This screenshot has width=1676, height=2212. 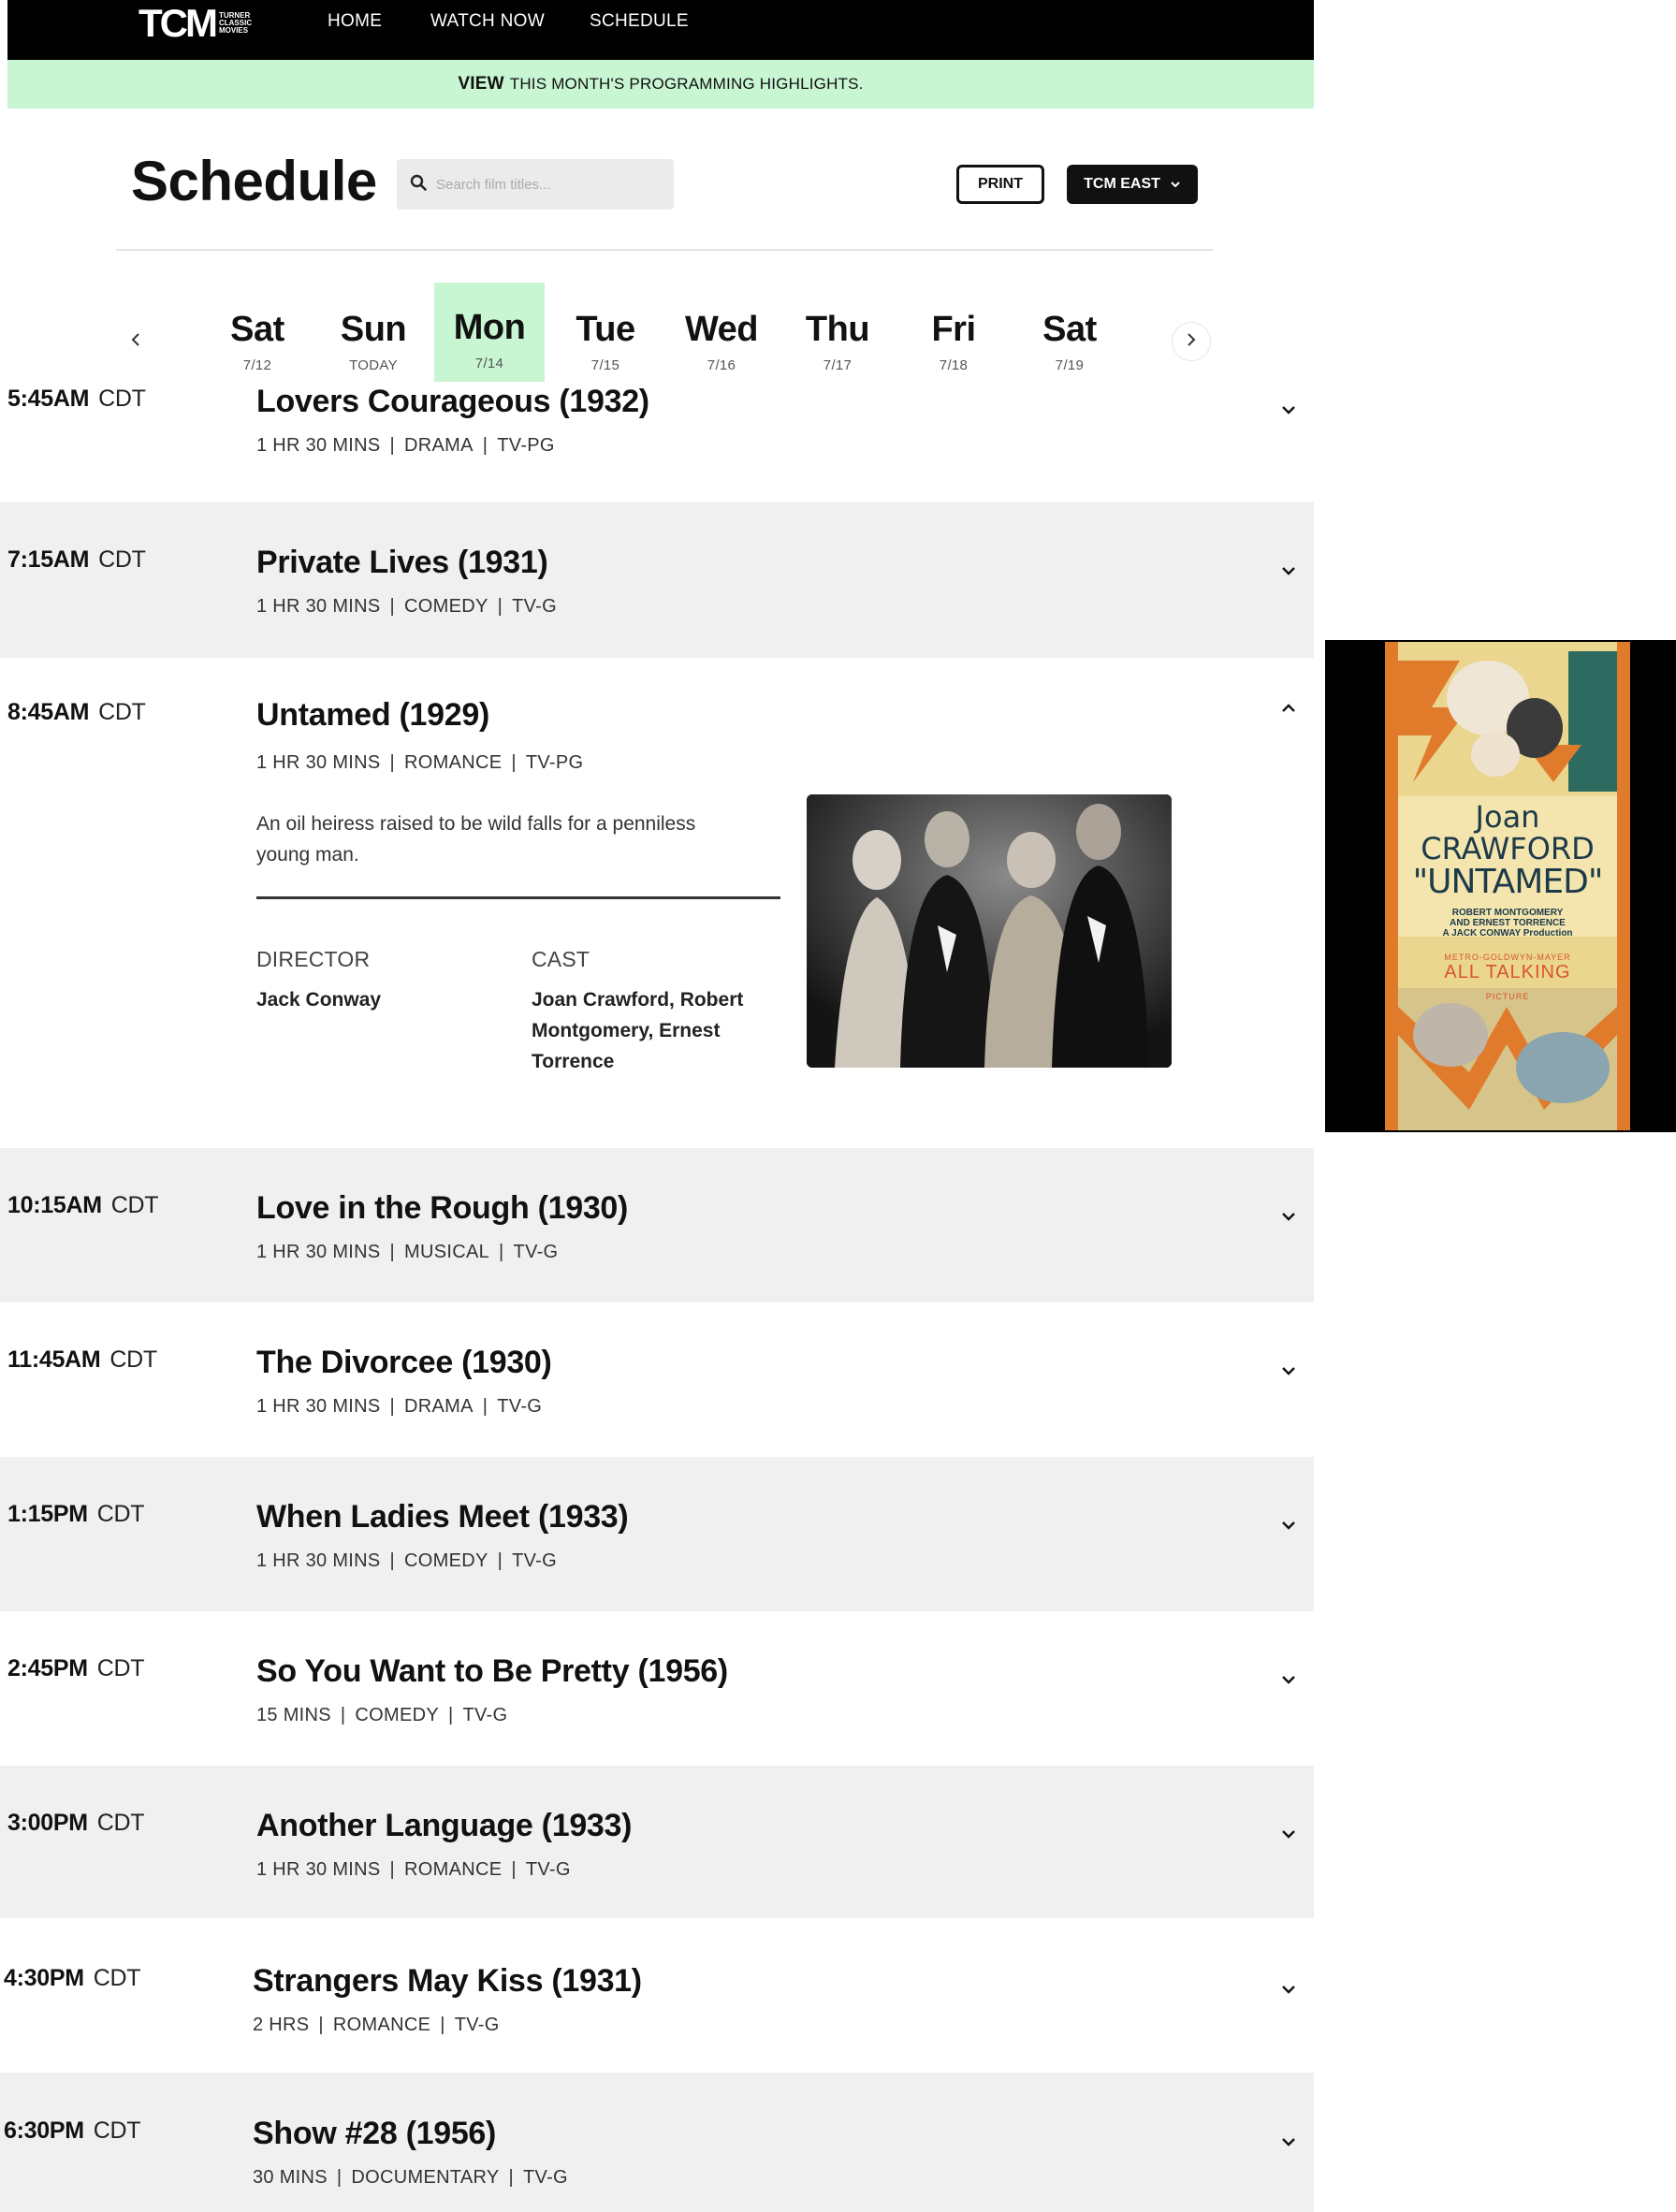 I want to click on airtime: 4:30PM CDT, so click(x=72, y=1978).